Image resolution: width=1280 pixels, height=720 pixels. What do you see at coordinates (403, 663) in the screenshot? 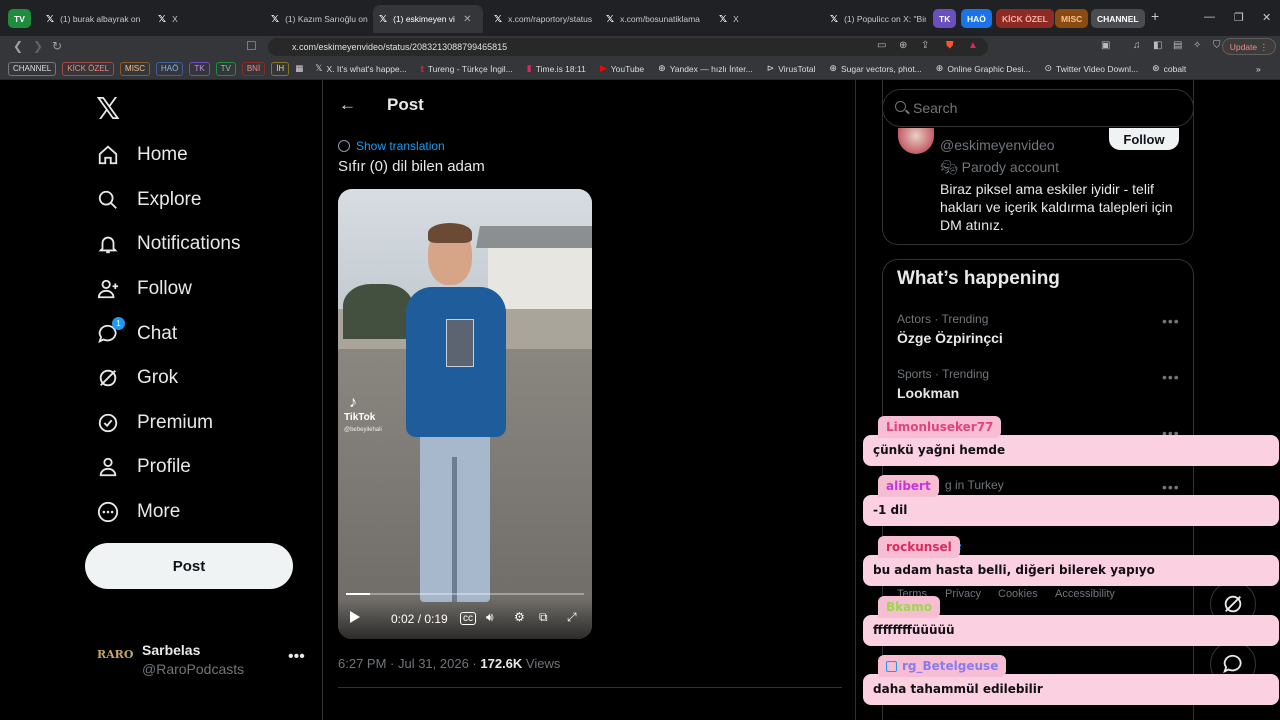
I see `post-timestamp: 6:27 PM · Jul 31, 2026` at bounding box center [403, 663].